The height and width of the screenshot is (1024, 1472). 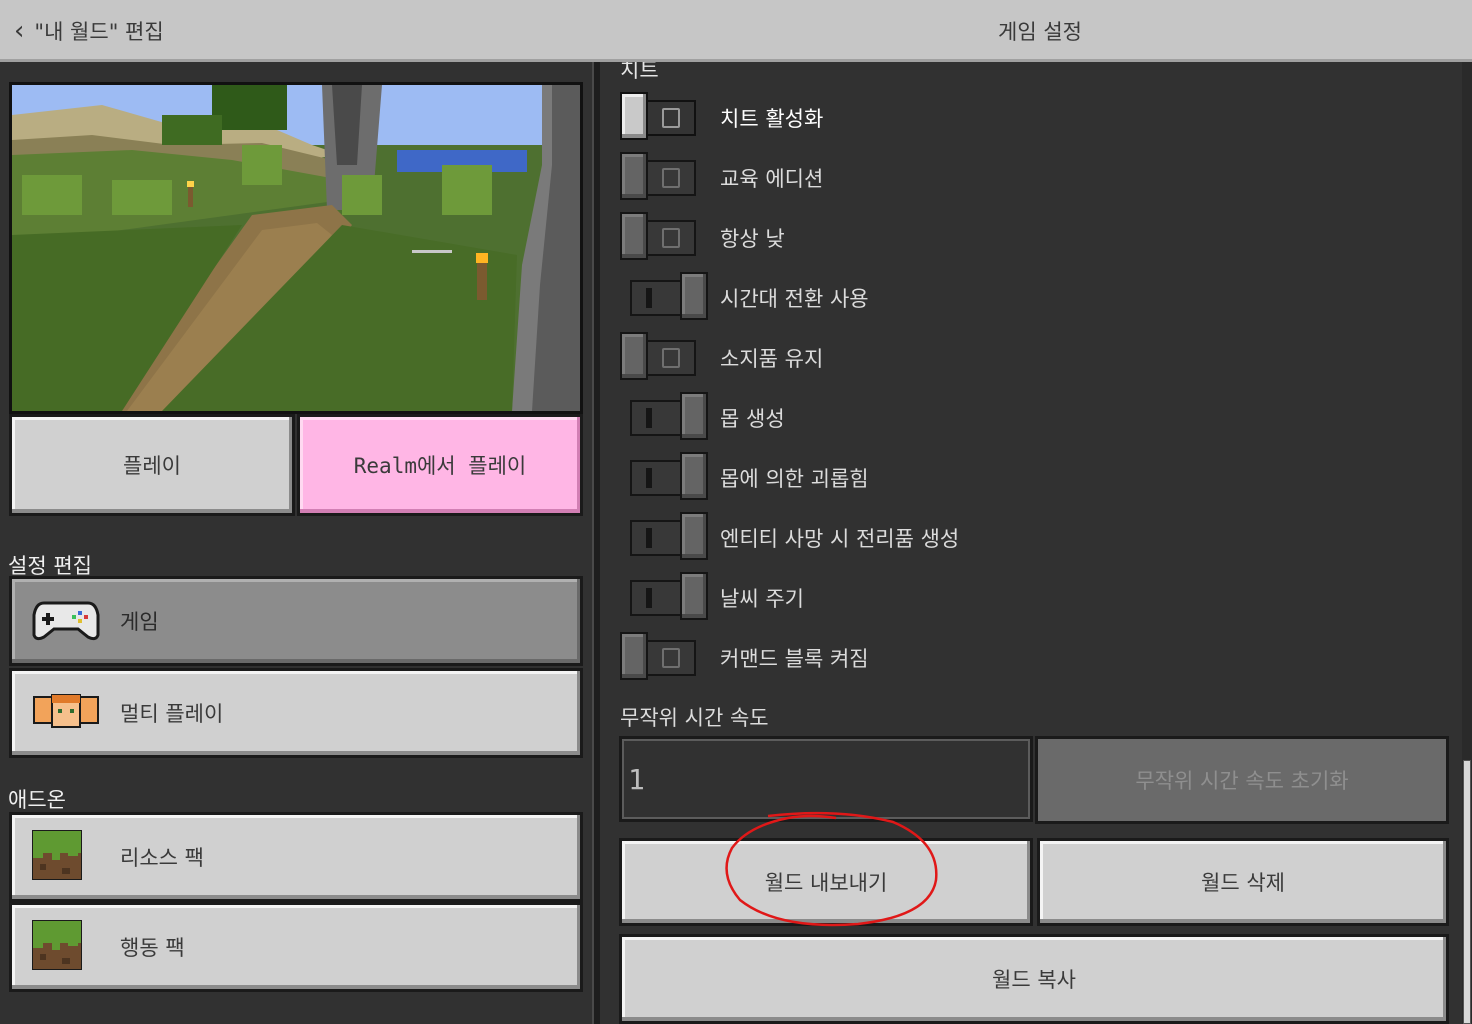 I want to click on delete-world-button: 월드 삭제, so click(x=1243, y=882).